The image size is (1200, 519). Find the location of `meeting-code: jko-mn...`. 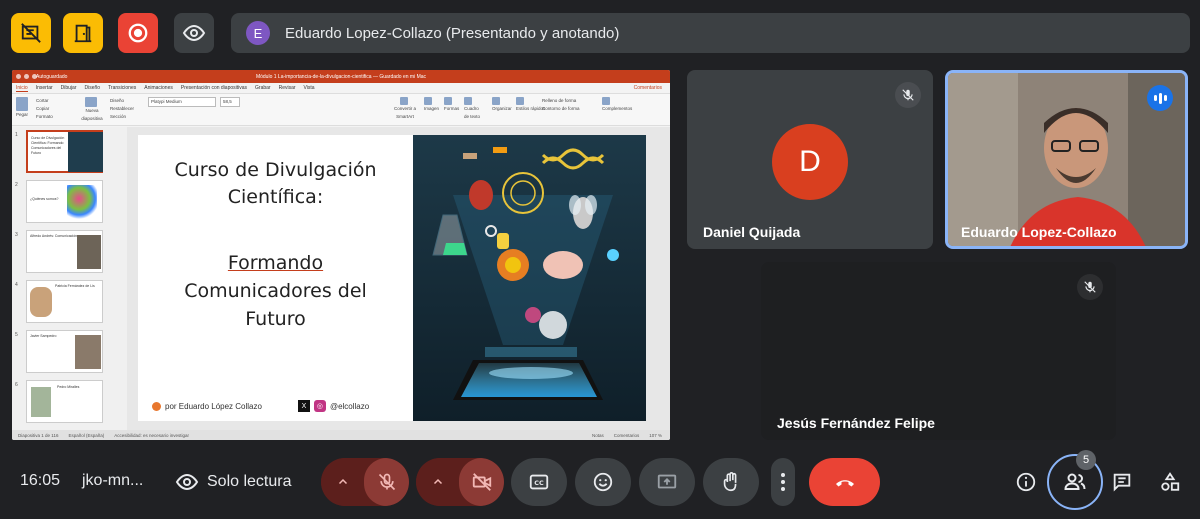

meeting-code: jko-mn... is located at coordinates (112, 481).